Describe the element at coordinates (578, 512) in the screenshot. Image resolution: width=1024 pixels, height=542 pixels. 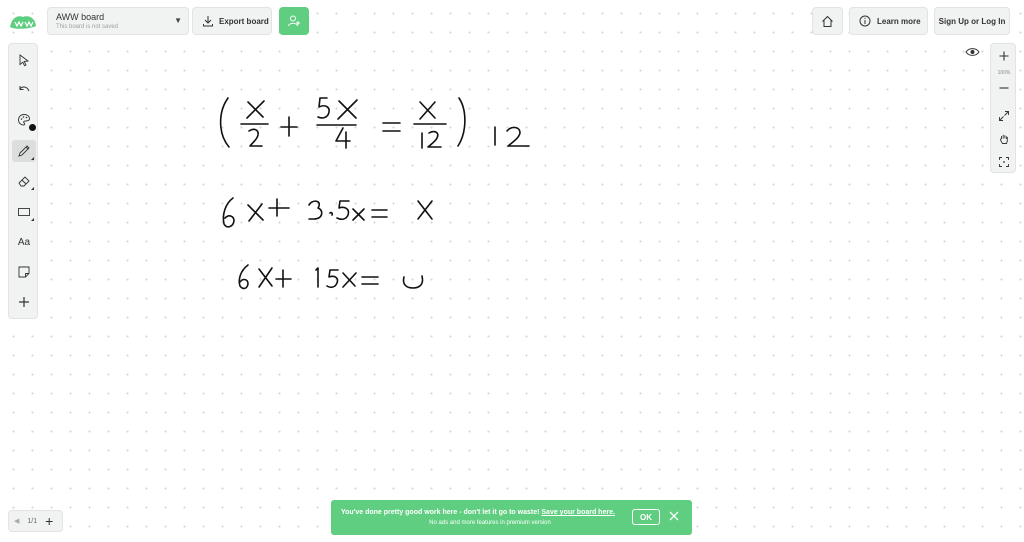
I see `save-board-link: Save your board here.` at that location.